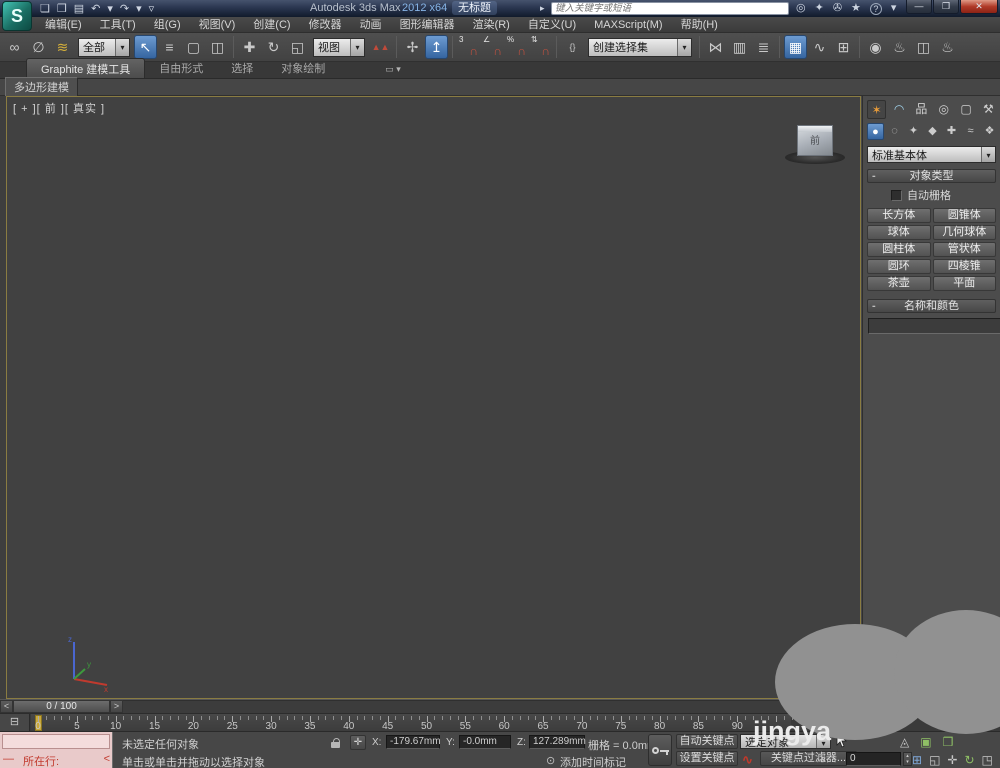 The height and width of the screenshot is (768, 1000). I want to click on listener-expand-icon: <, so click(107, 760).